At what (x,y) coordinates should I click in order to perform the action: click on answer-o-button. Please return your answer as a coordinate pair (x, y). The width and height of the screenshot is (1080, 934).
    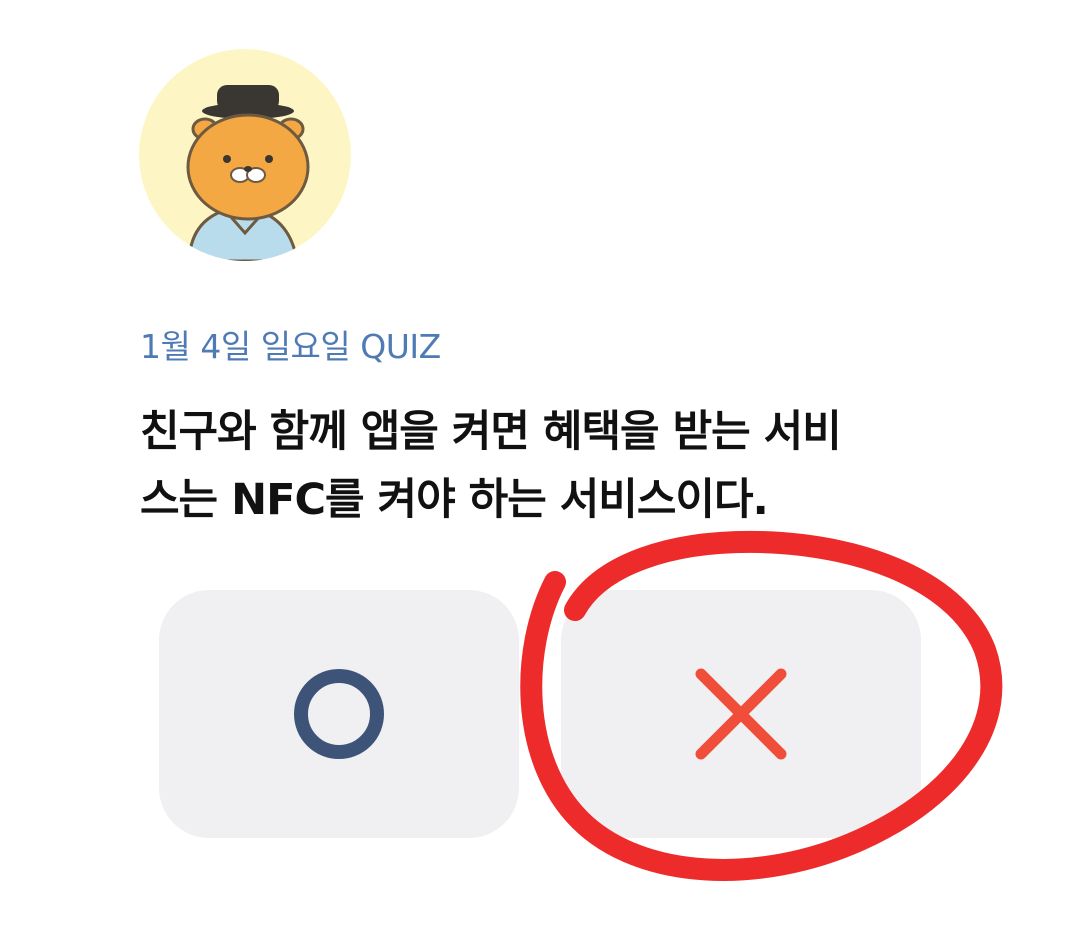
    Looking at the image, I should click on (339, 714).